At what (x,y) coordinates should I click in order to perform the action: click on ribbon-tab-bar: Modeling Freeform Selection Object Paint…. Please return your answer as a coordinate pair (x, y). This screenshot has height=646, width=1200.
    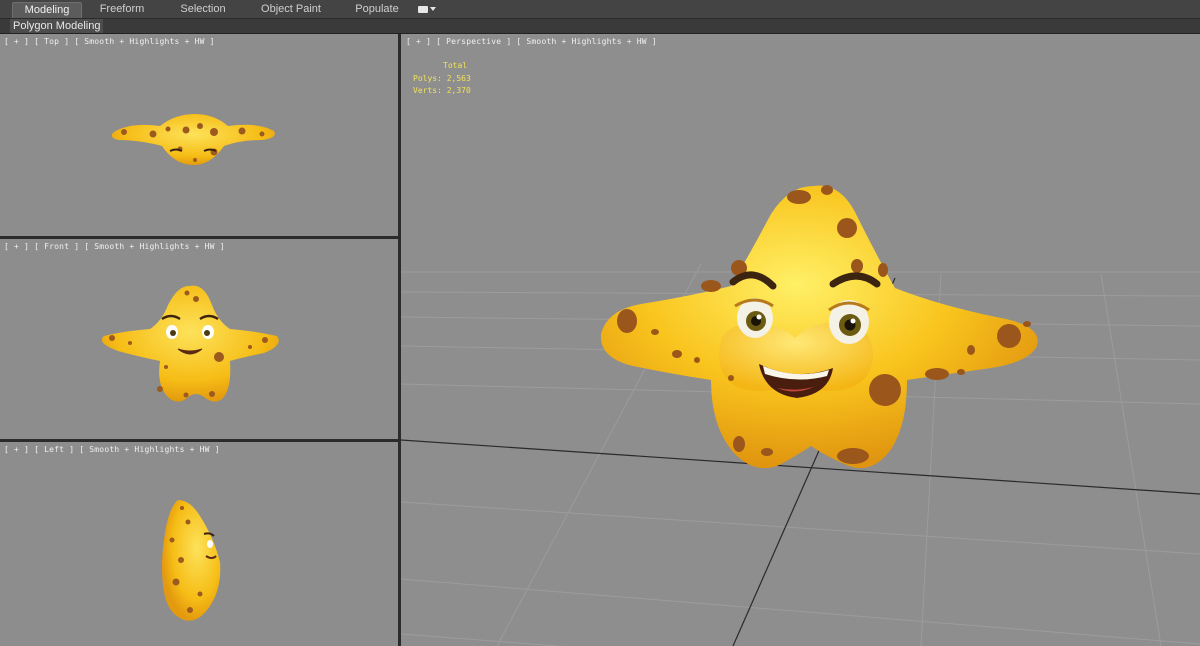
    Looking at the image, I should click on (600, 9).